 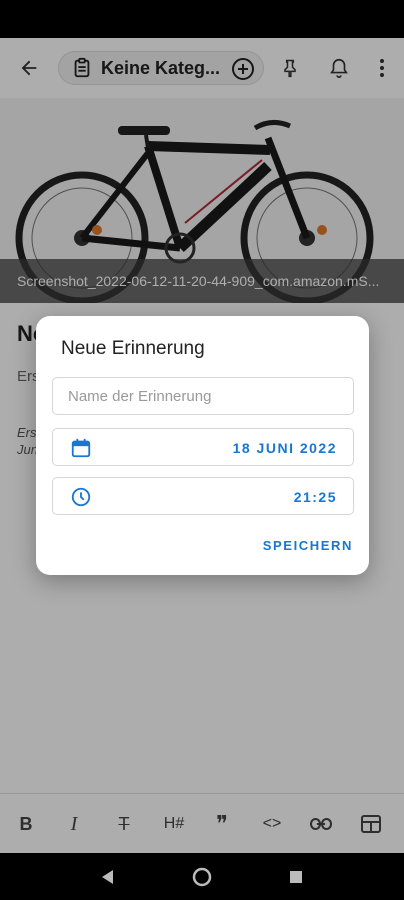 I want to click on date-picker-field: 18 JUNI 2022, so click(x=203, y=447).